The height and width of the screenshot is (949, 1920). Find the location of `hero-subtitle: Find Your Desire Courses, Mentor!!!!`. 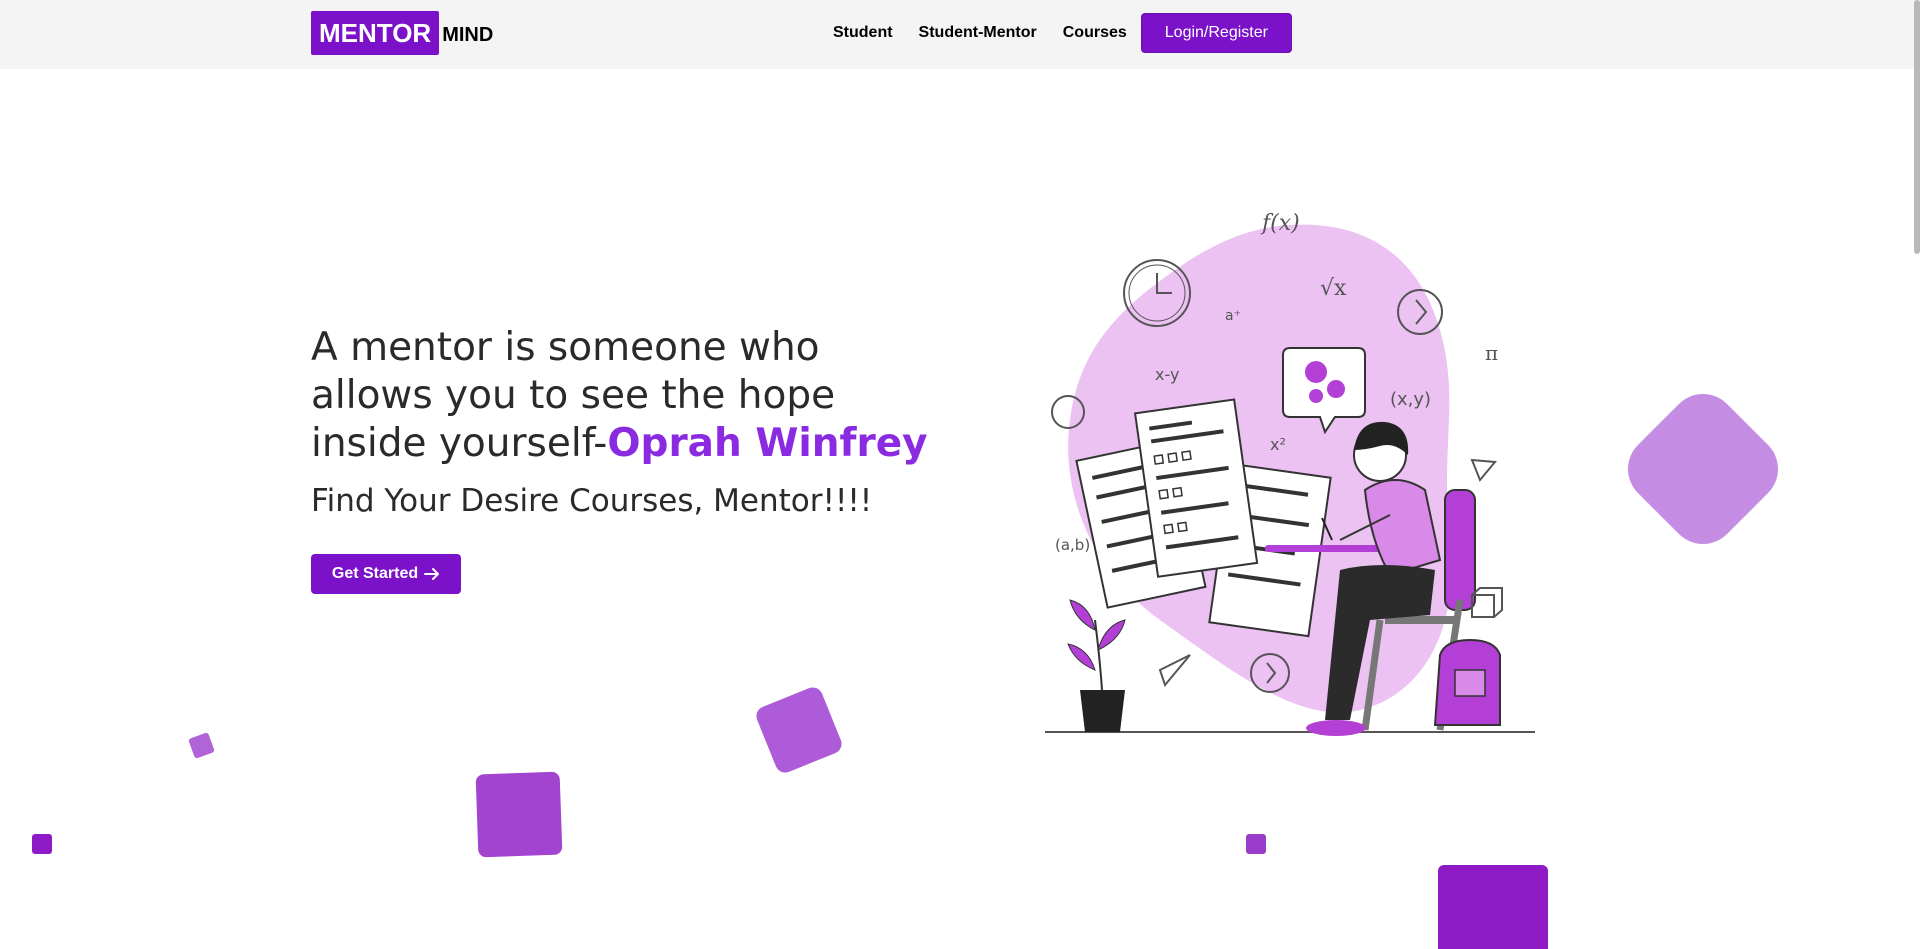

hero-subtitle: Find Your Desire Courses, Mentor!!!! is located at coordinates (592, 501).